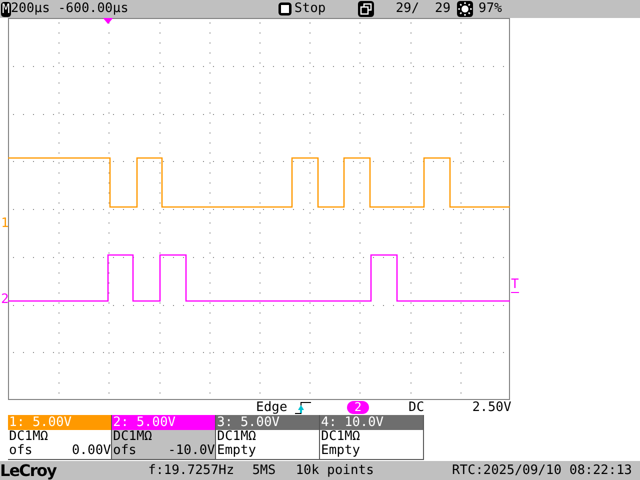 This screenshot has width=640, height=480. What do you see at coordinates (423, 9) in the screenshot?
I see `acquisition-count: 29/ 29` at bounding box center [423, 9].